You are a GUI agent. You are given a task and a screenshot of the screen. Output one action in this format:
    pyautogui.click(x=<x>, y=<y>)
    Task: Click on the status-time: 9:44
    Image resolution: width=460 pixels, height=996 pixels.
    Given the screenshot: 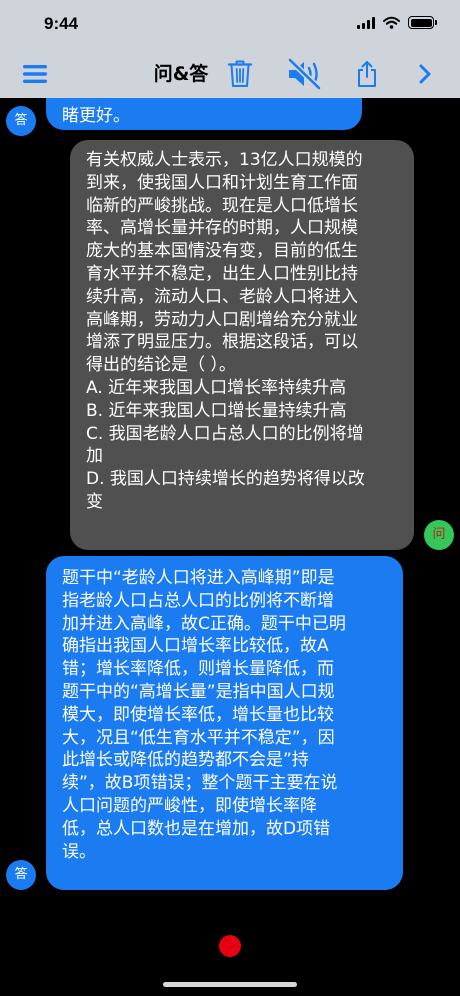 What is the action you would take?
    pyautogui.click(x=61, y=23)
    